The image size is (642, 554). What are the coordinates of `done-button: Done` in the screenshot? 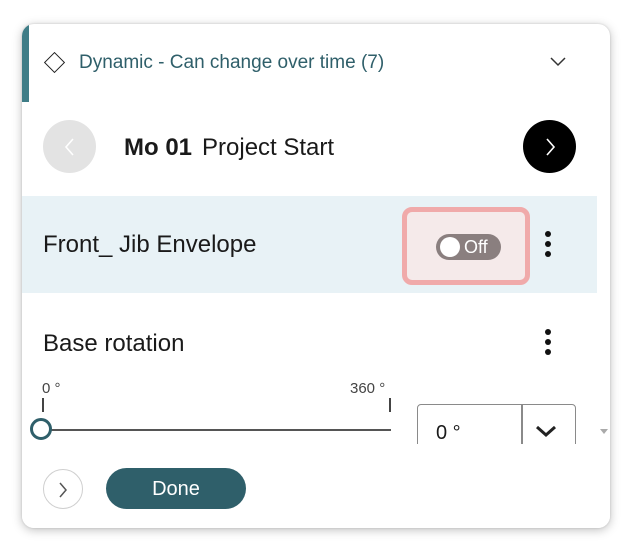 It's located at (176, 488).